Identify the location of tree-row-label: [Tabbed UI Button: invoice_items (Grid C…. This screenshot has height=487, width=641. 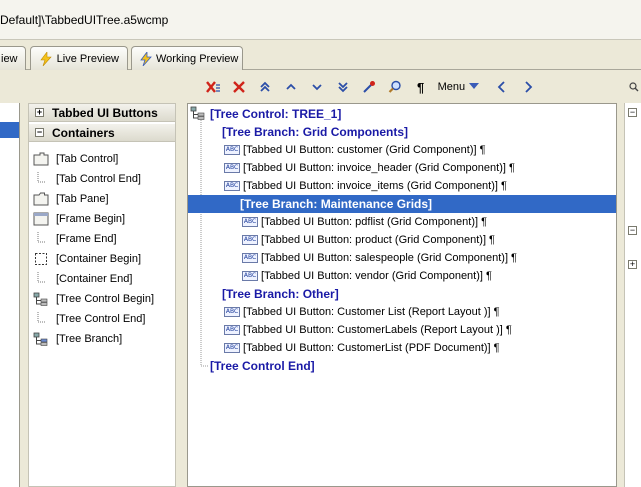
(370, 186).